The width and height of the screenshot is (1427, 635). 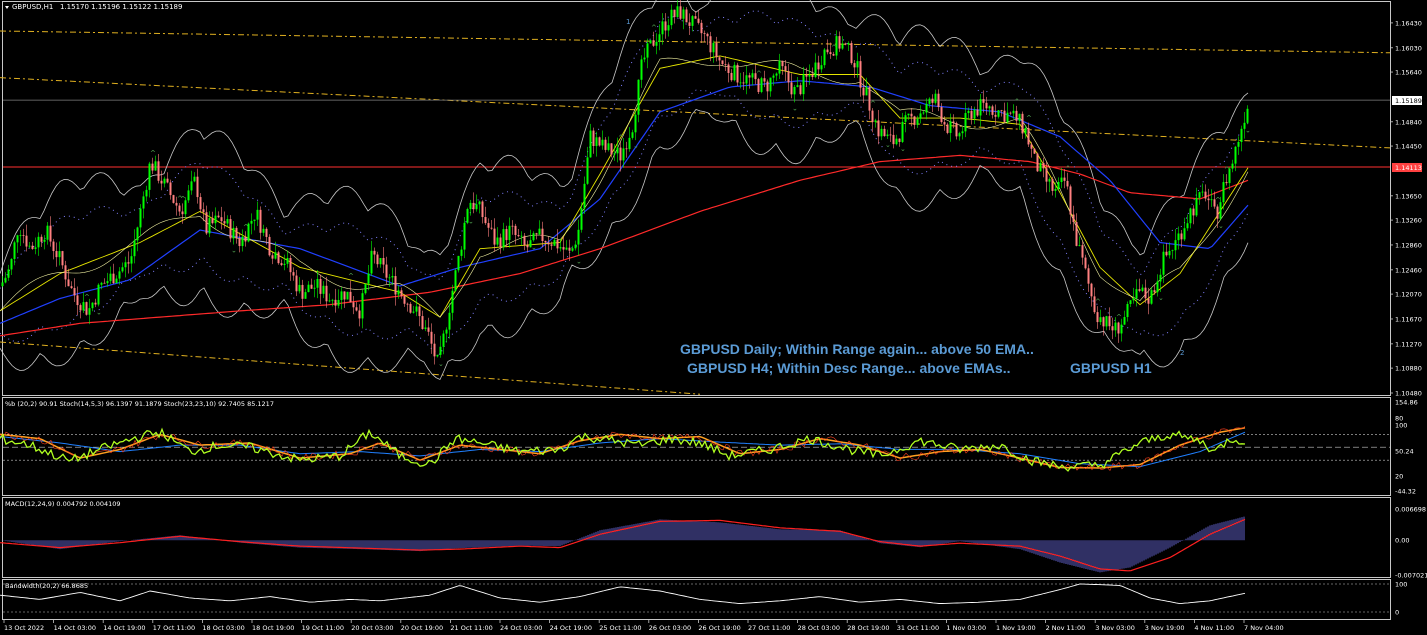 What do you see at coordinates (1404, 452) in the screenshot?
I see `indicator-tick-label: 50.24` at bounding box center [1404, 452].